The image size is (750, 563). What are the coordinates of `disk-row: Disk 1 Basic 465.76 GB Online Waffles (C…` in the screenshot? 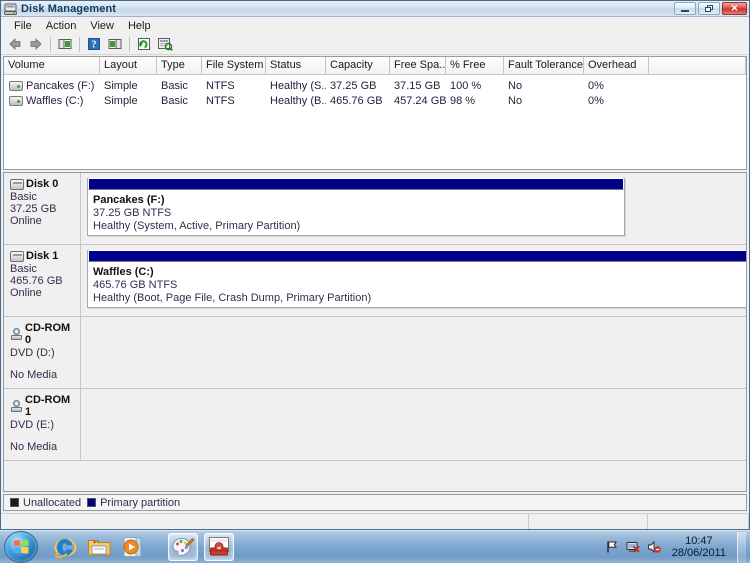 It's located at (375, 281).